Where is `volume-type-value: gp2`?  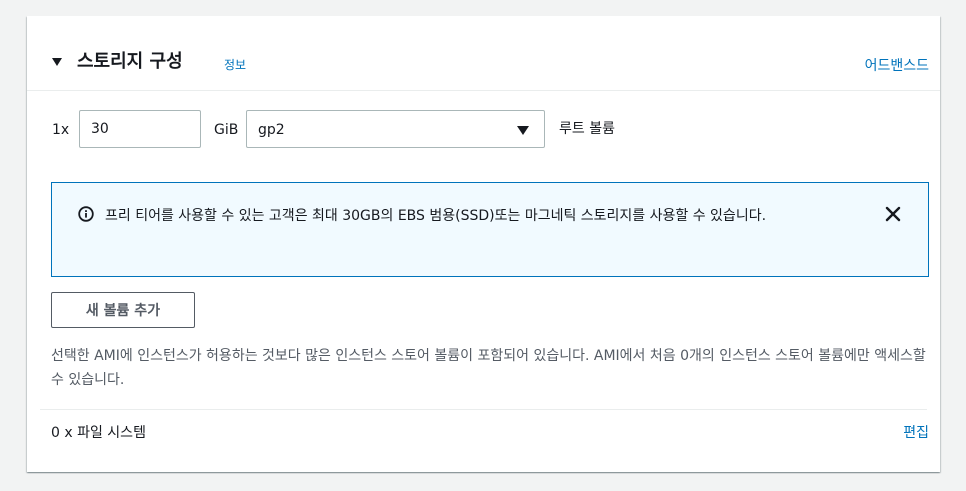
volume-type-value: gp2 is located at coordinates (271, 130).